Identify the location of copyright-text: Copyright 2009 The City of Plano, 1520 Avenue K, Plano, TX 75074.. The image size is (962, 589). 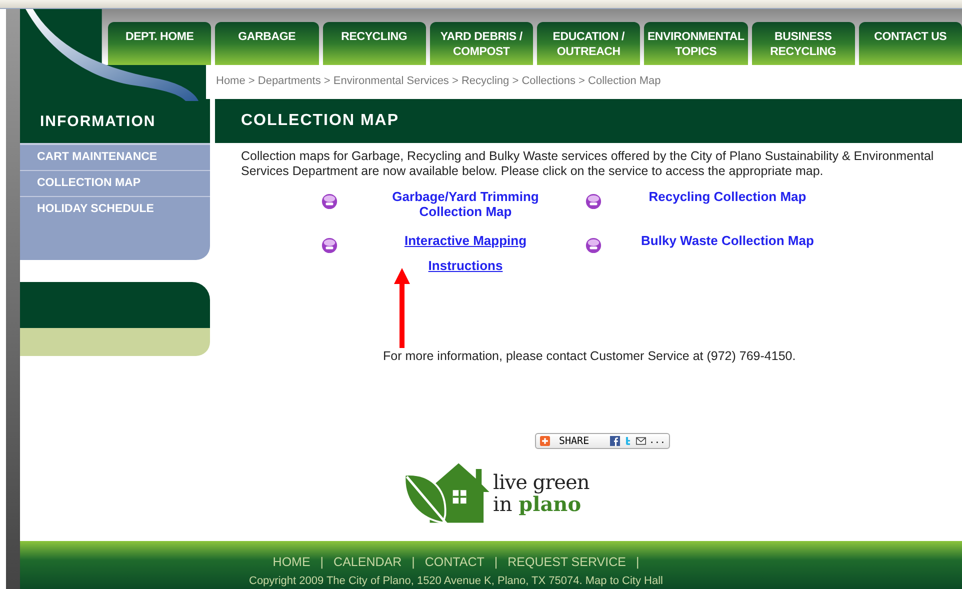
(415, 581).